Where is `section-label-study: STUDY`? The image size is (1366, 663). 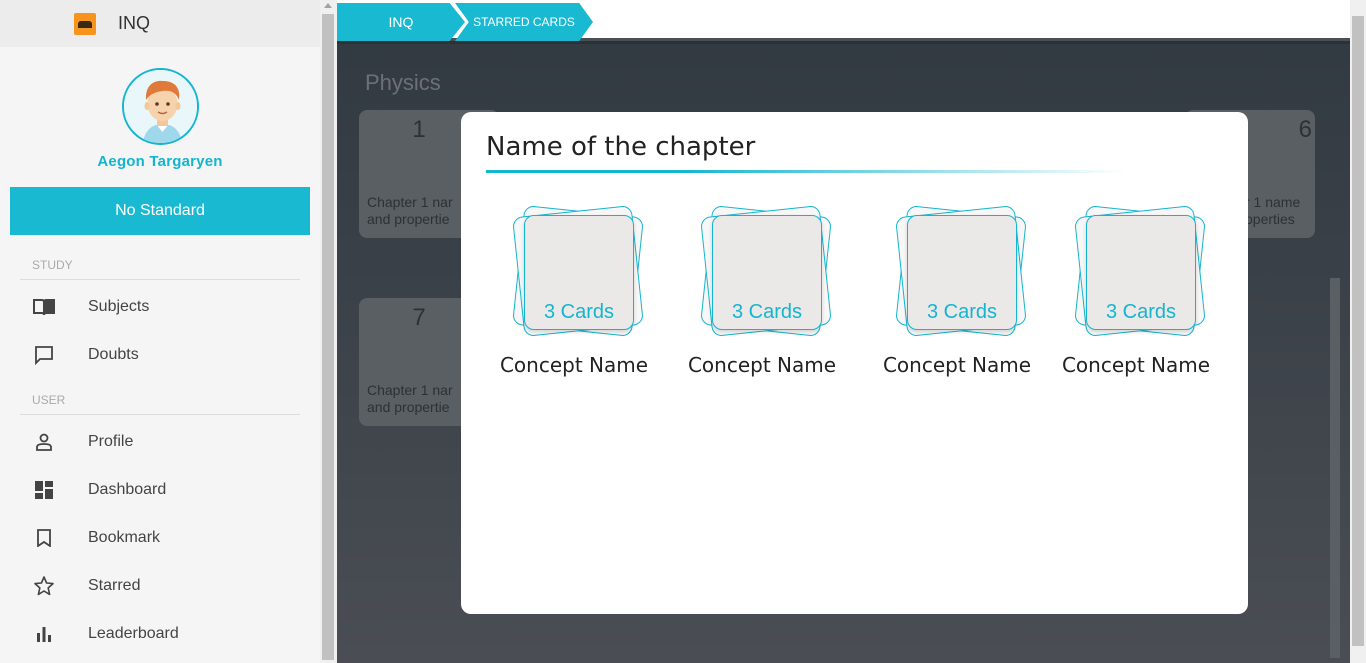 section-label-study: STUDY is located at coordinates (52, 265).